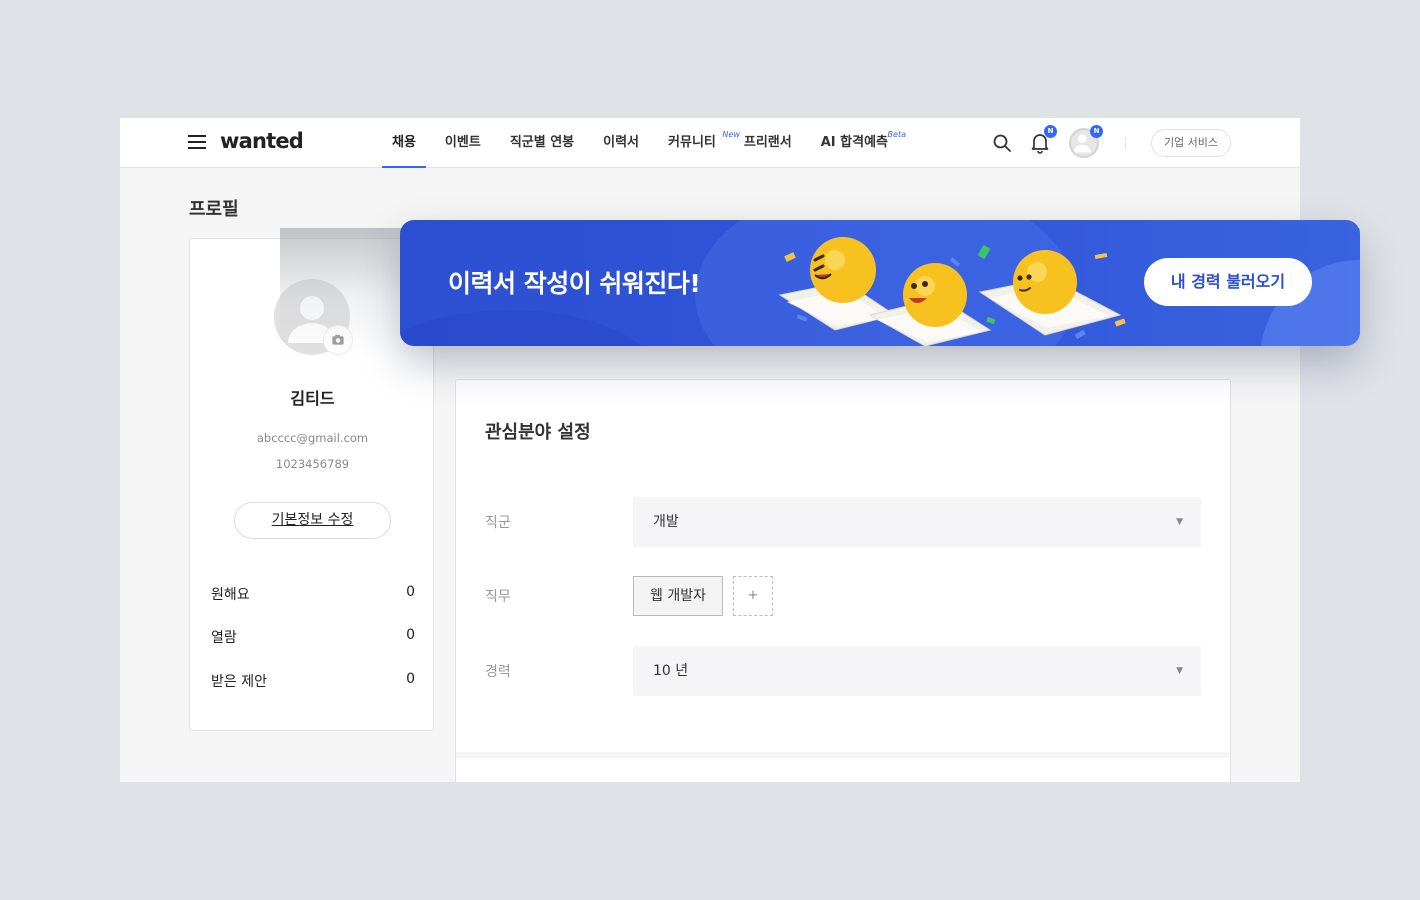  I want to click on section-divider, so click(843, 755).